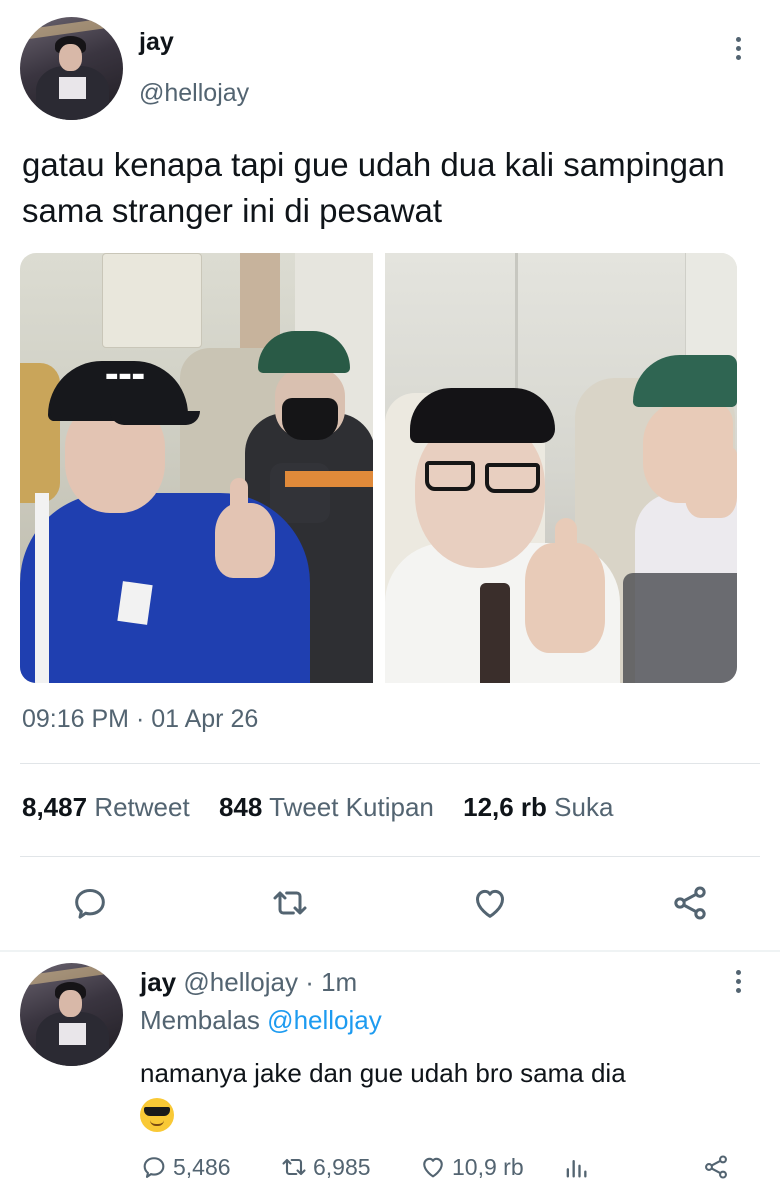  What do you see at coordinates (261, 1020) in the screenshot?
I see `replying-to: Membalas @hellojay` at bounding box center [261, 1020].